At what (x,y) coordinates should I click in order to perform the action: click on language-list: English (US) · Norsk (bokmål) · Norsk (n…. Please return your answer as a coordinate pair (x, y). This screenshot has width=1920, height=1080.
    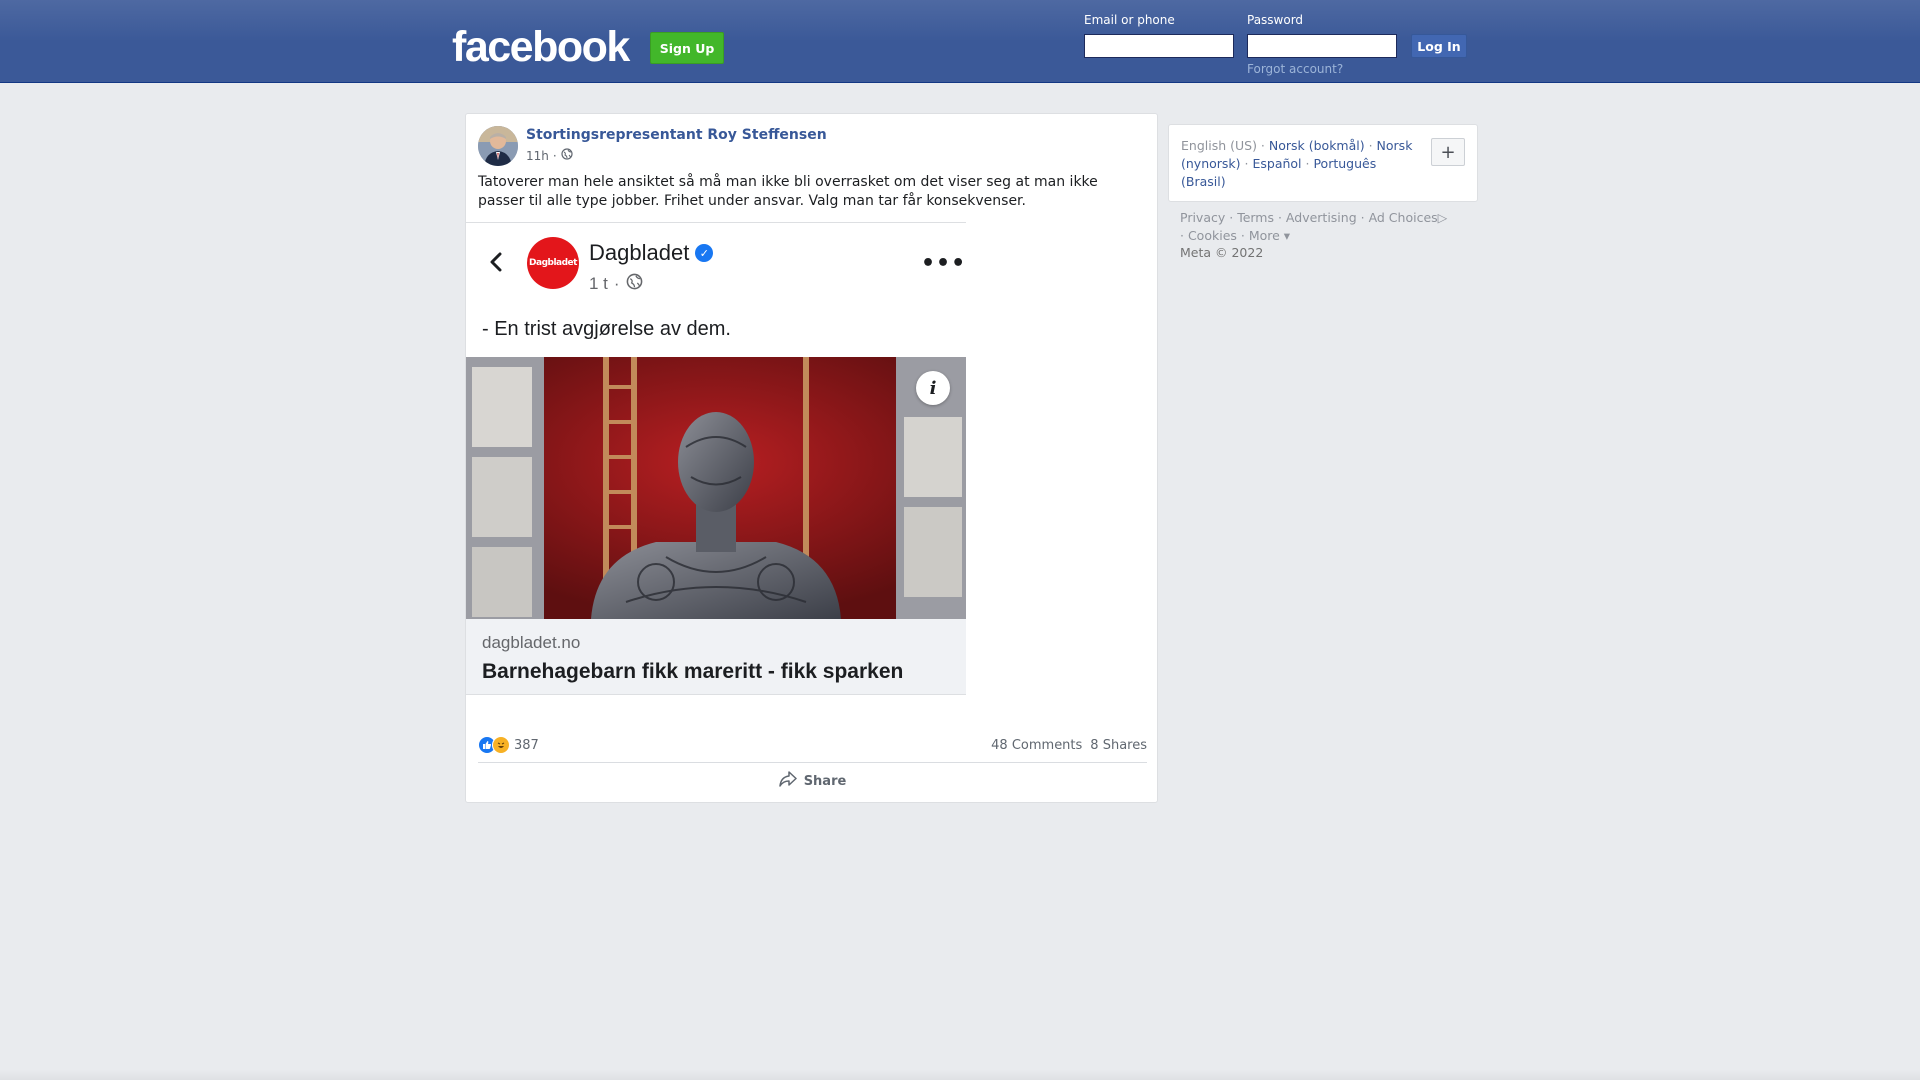
    Looking at the image, I should click on (1297, 163).